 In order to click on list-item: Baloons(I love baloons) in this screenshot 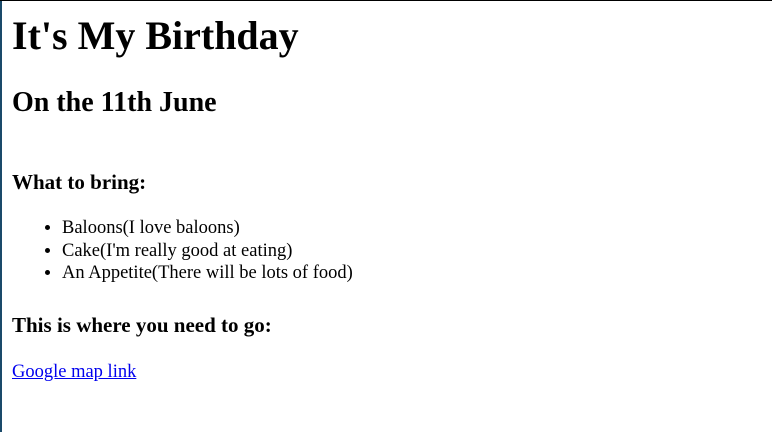, I will do `click(207, 228)`.